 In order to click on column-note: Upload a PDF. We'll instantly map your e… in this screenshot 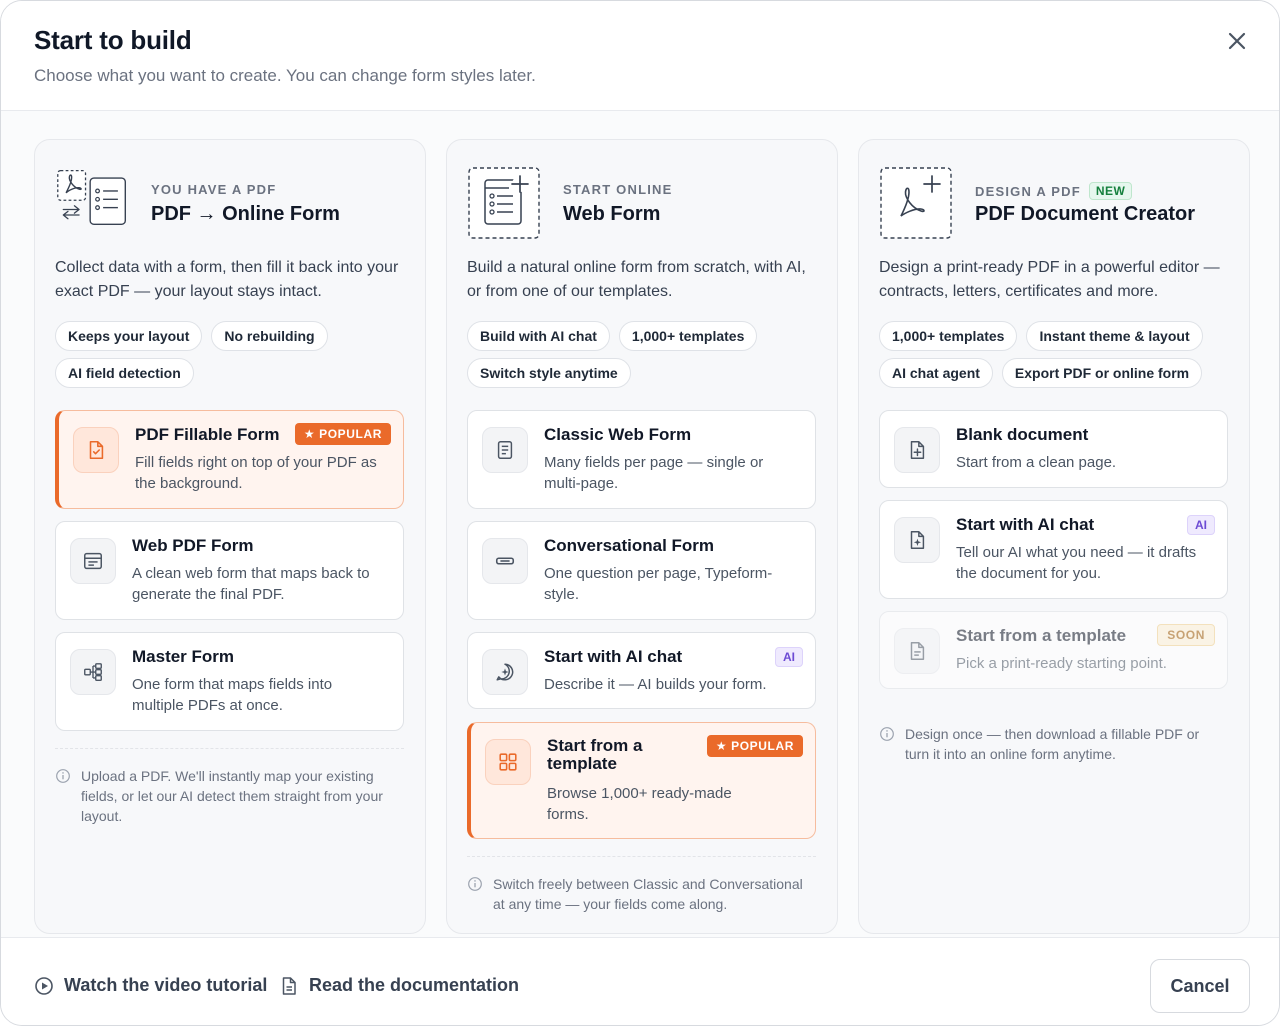, I will do `click(225, 796)`.